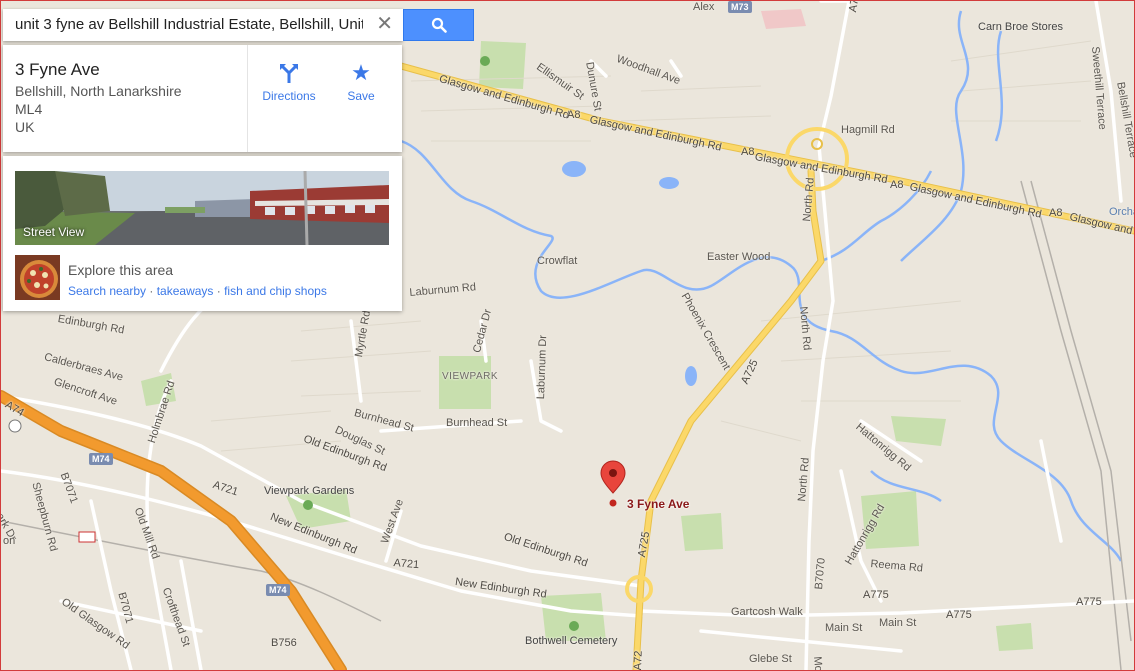 The width and height of the screenshot is (1135, 671). What do you see at coordinates (477, 423) in the screenshot?
I see `label-burnhead-2: Burnhead St` at bounding box center [477, 423].